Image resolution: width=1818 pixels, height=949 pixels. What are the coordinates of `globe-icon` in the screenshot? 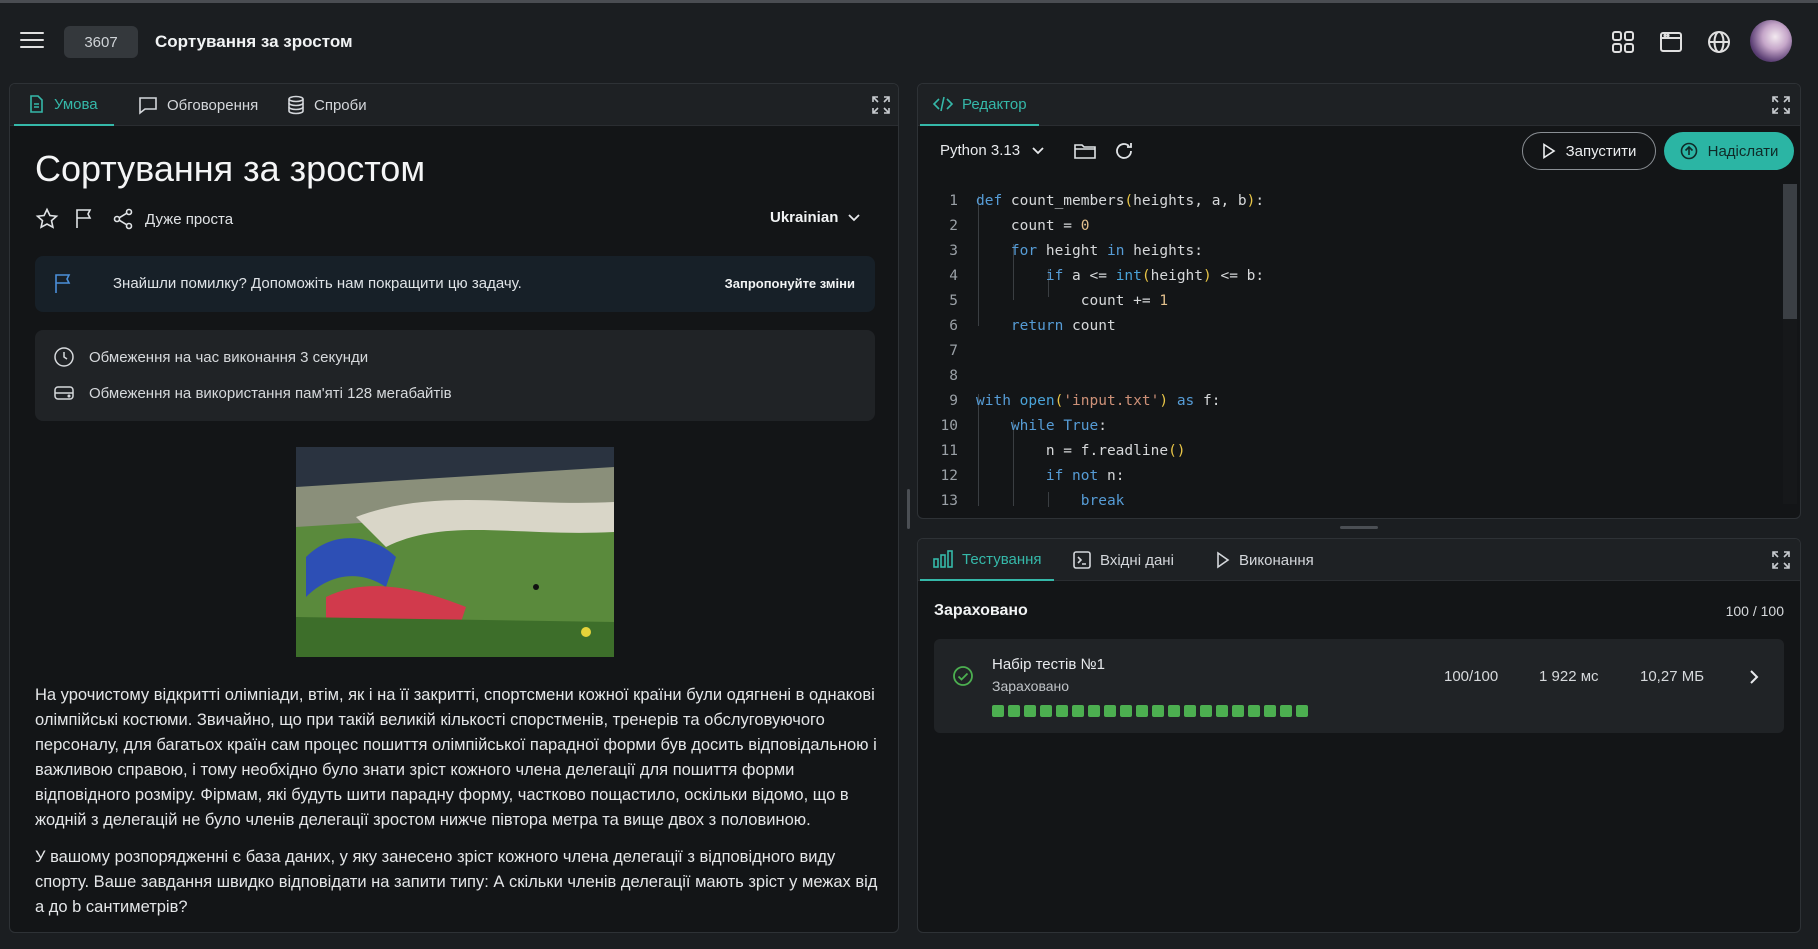 It's located at (1719, 42).